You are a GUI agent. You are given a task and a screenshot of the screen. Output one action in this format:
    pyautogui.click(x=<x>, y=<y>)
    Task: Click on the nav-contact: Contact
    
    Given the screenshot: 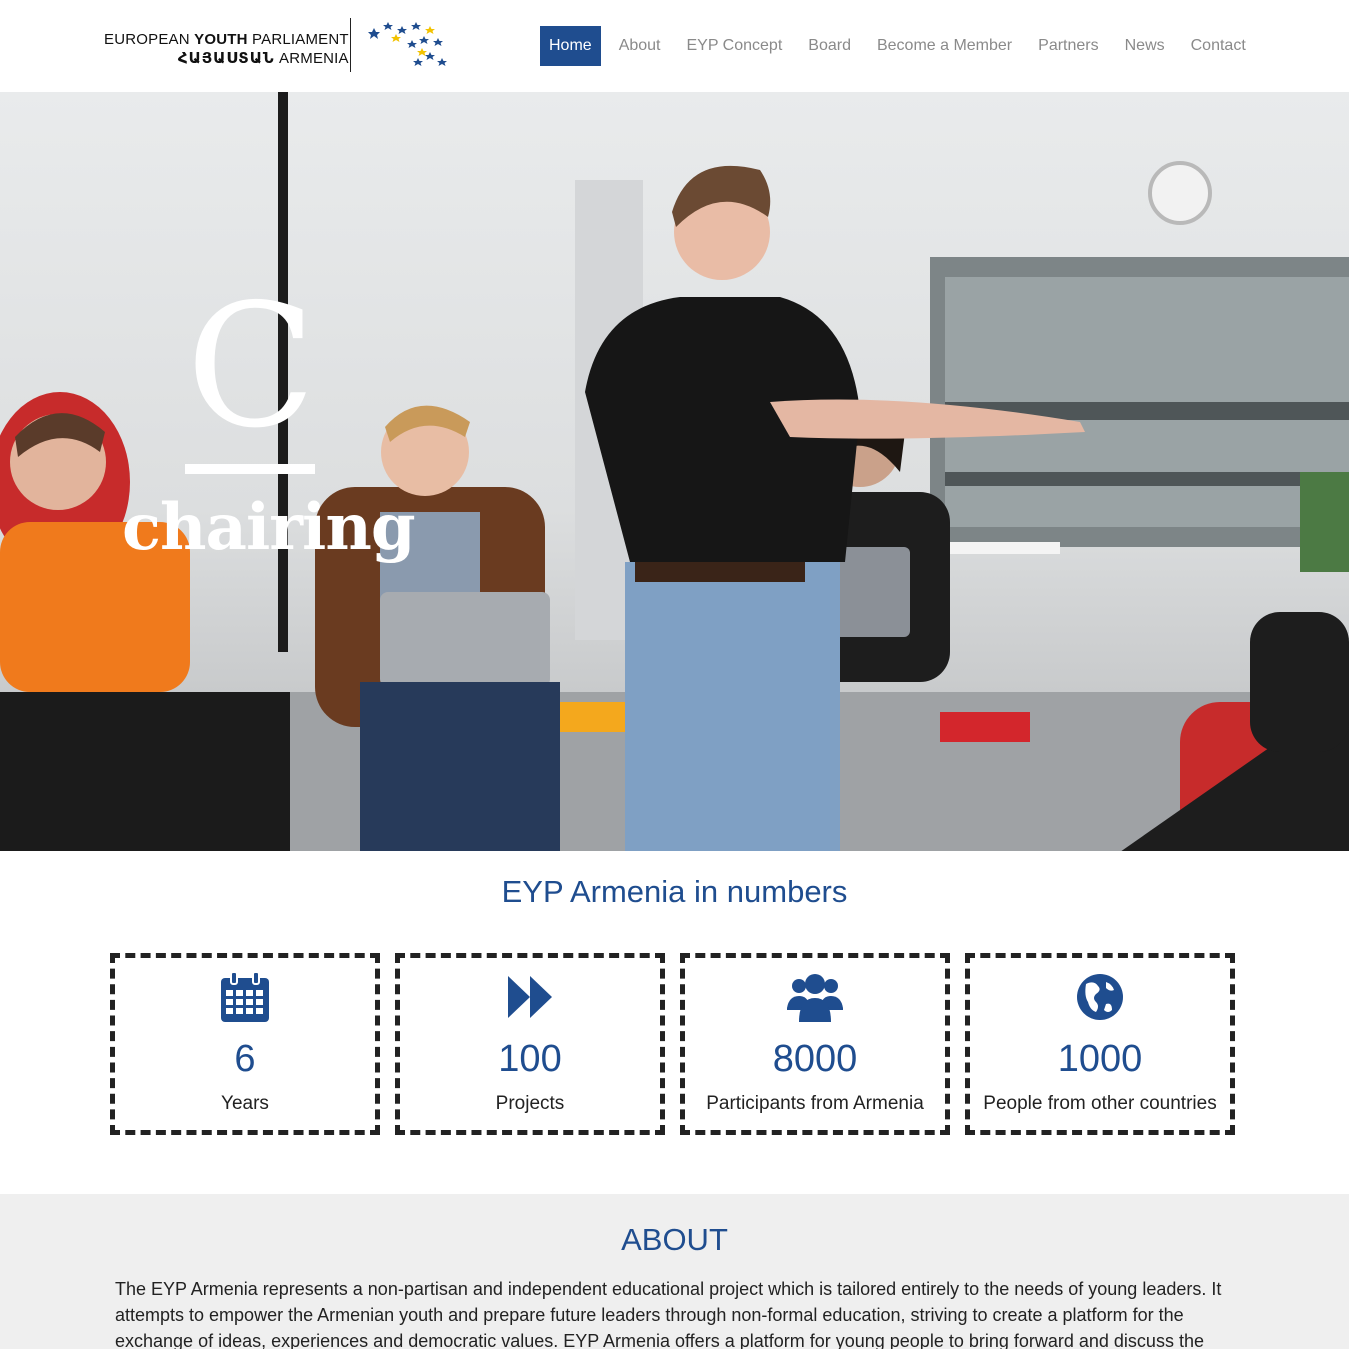 What is the action you would take?
    pyautogui.click(x=1218, y=46)
    